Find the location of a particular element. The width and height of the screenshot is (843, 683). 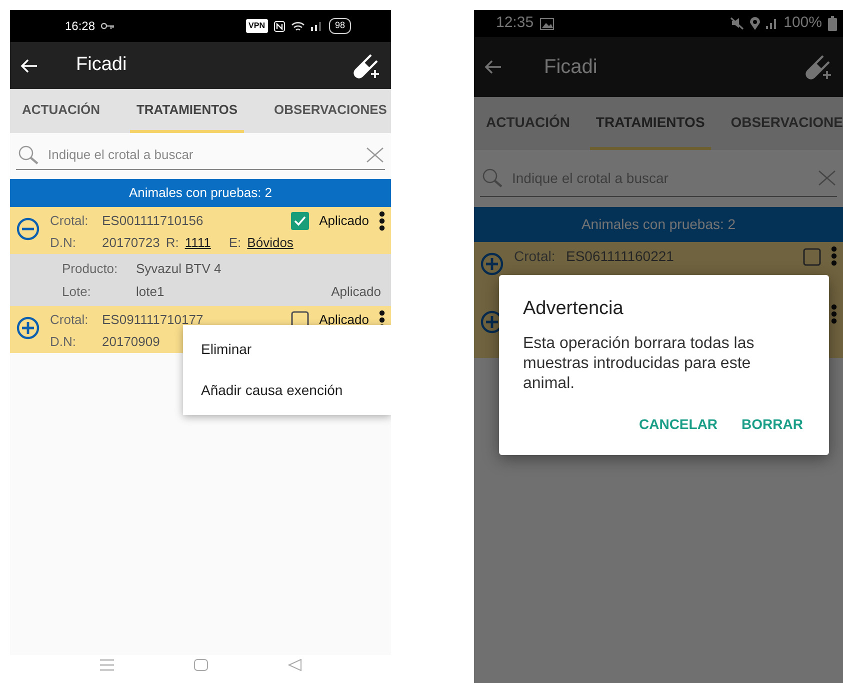

status-text: Aplicado is located at coordinates (356, 291).